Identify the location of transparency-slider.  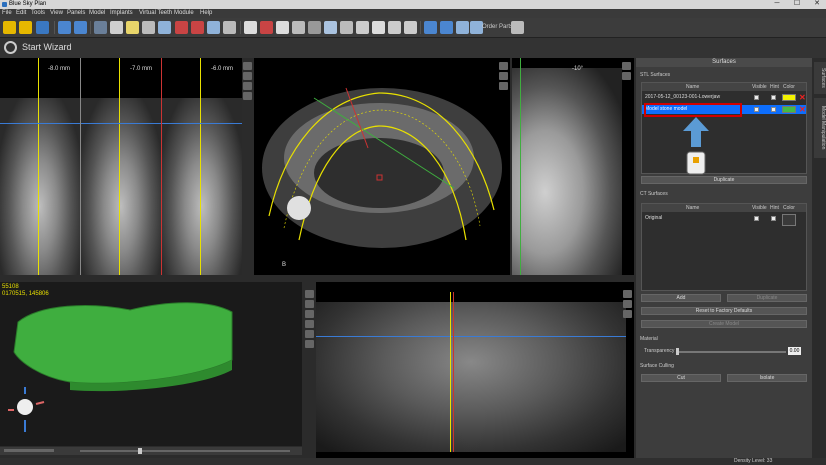
(731, 352).